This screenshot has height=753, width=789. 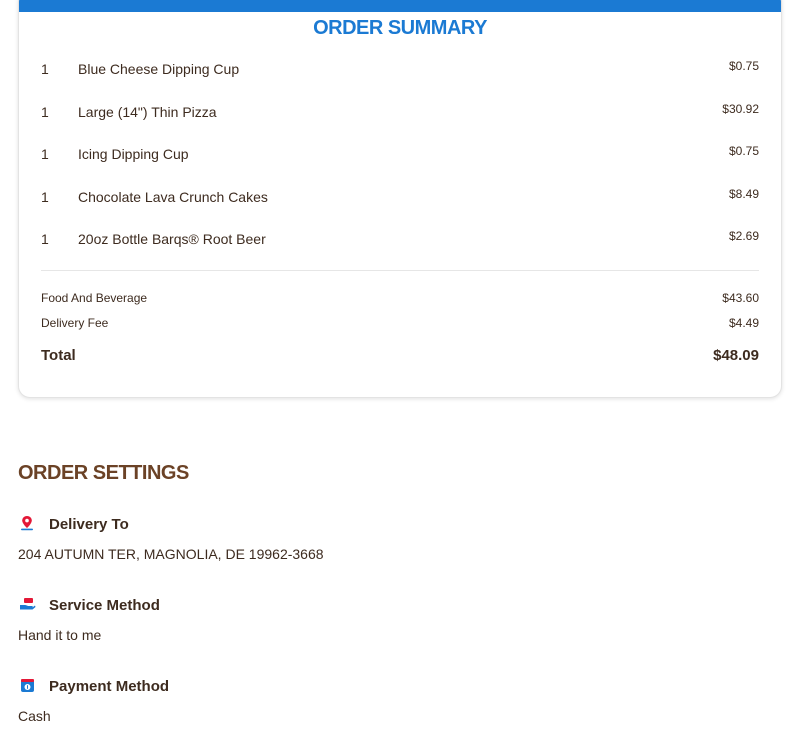 What do you see at coordinates (34, 716) in the screenshot?
I see `payment-method-value: Cash` at bounding box center [34, 716].